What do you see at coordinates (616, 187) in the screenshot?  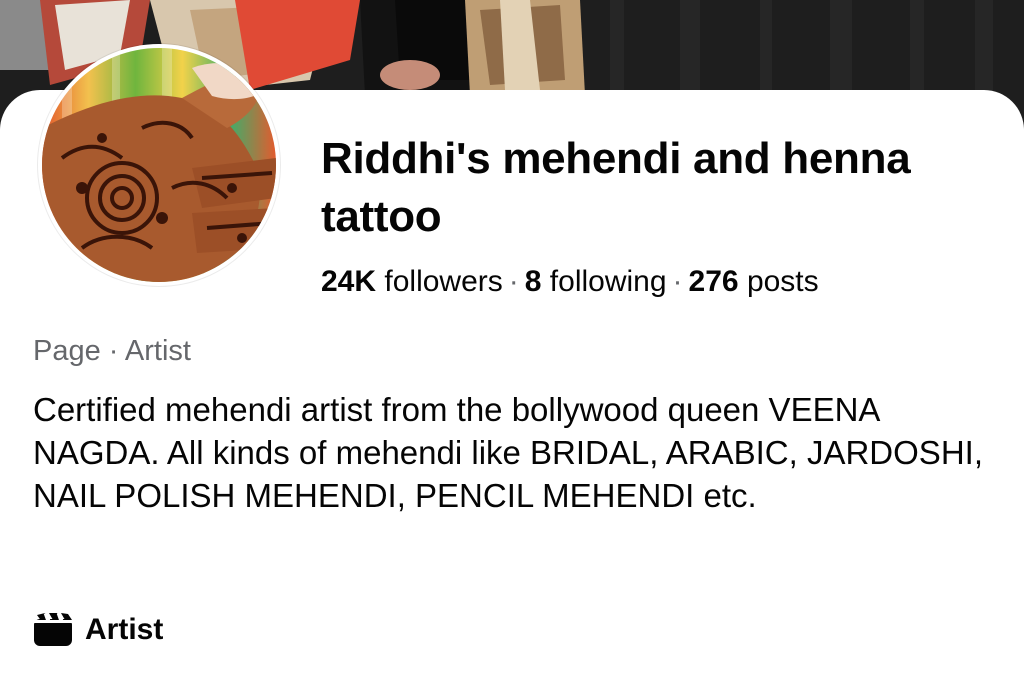 I see `page-title: Riddhi's mehendi and henna tattoo` at bounding box center [616, 187].